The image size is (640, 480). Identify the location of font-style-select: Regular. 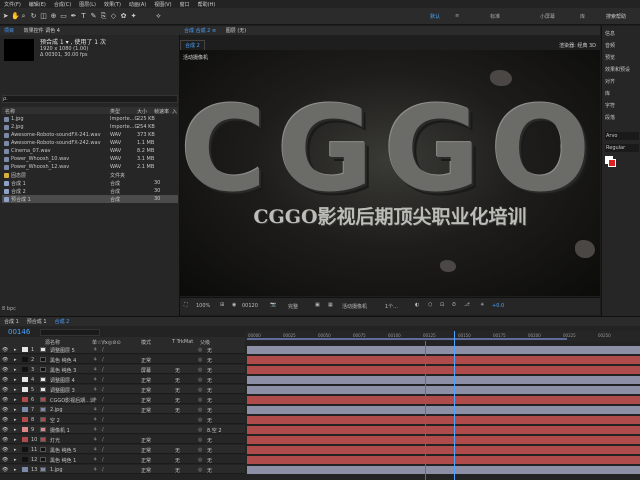
(622, 148).